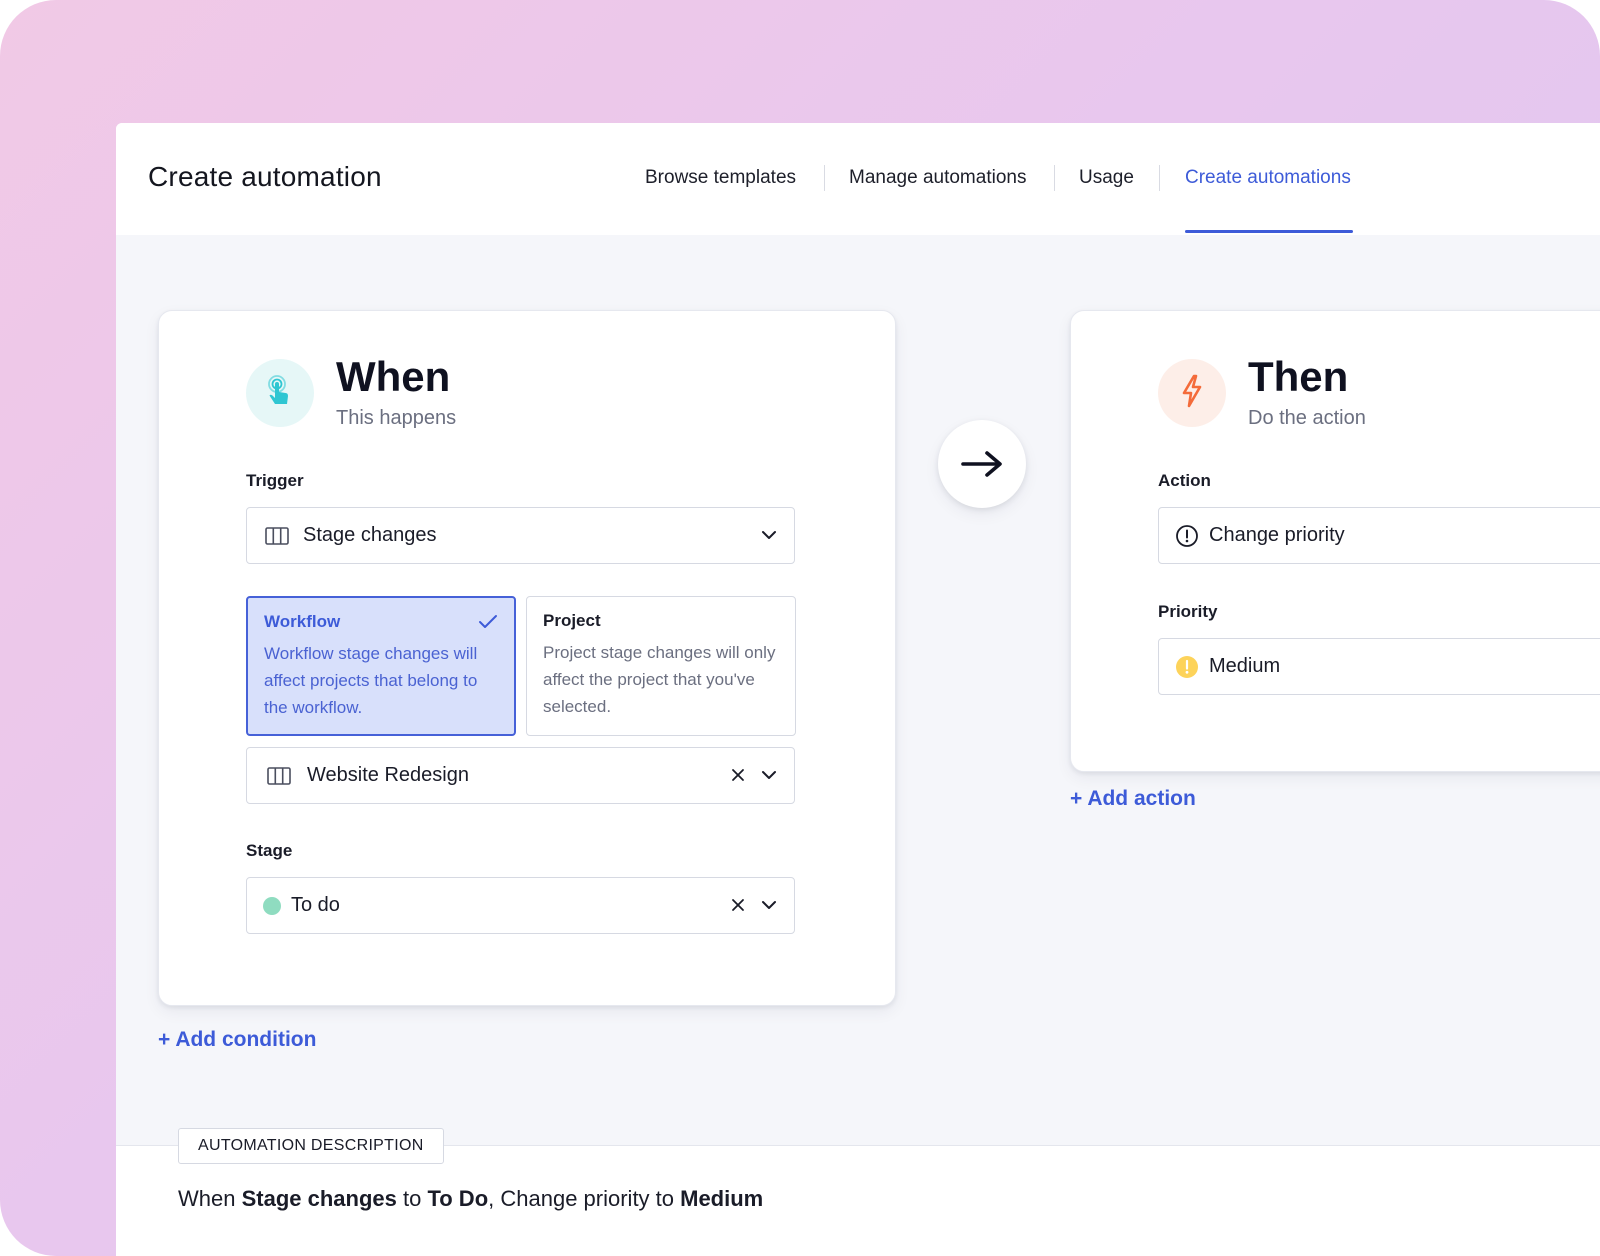 The height and width of the screenshot is (1256, 1600). Describe the element at coordinates (393, 376) in the screenshot. I see `when-heading: When` at that location.